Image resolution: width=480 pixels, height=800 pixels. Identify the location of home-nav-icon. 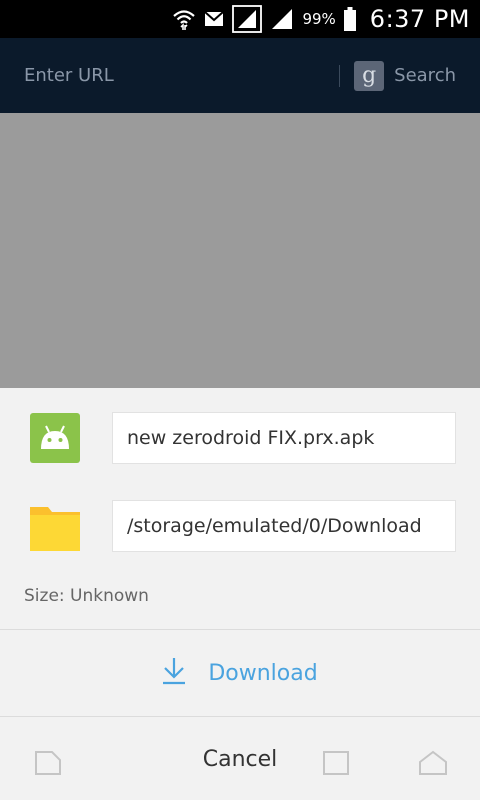
(433, 765).